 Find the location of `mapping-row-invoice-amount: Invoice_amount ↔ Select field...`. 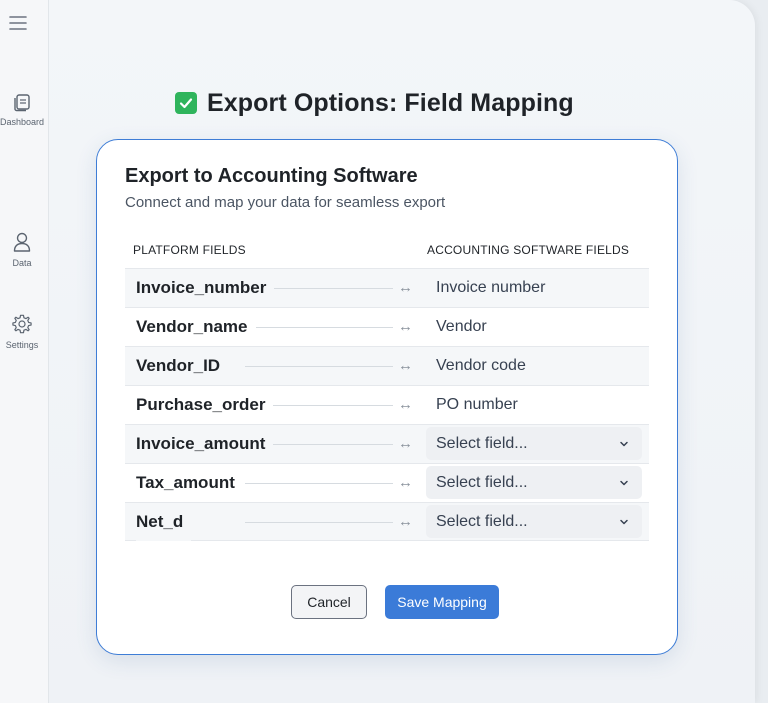

mapping-row-invoice-amount: Invoice_amount ↔ Select field... is located at coordinates (387, 443).